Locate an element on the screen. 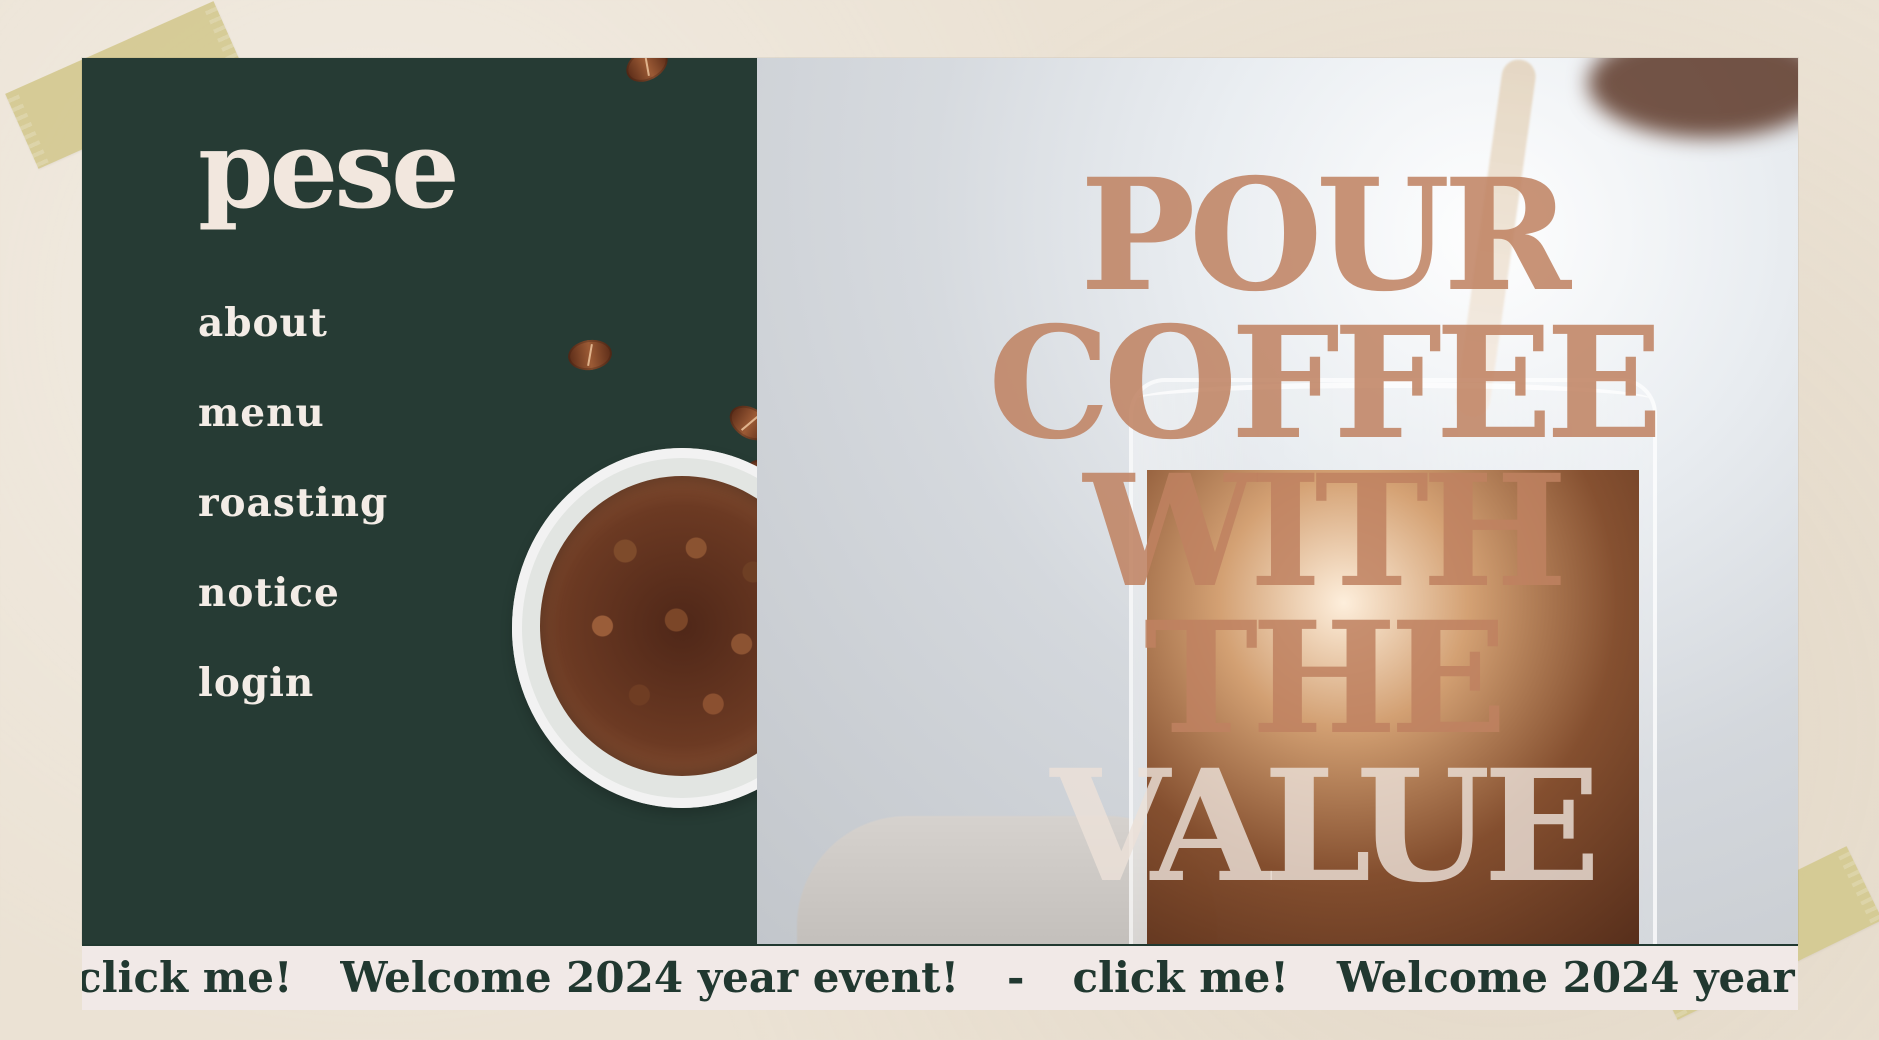 Image resolution: width=1879 pixels, height=1040 pixels. headline-line-2: COFFEE is located at coordinates (1325, 383).